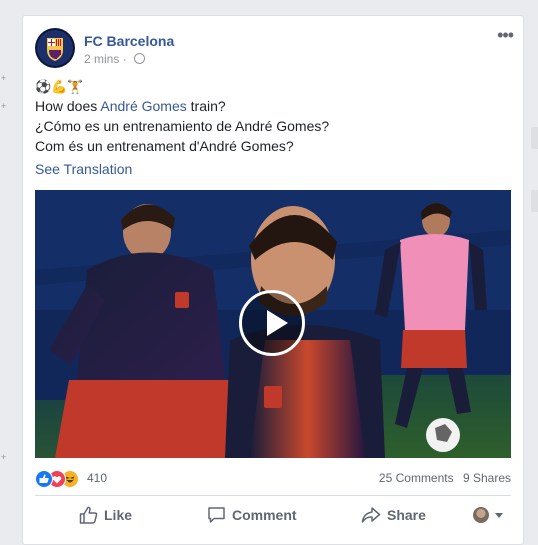 Image resolution: width=538 pixels, height=545 pixels. What do you see at coordinates (59, 86) in the screenshot?
I see `post-emojis: ⚽💪🏋` at bounding box center [59, 86].